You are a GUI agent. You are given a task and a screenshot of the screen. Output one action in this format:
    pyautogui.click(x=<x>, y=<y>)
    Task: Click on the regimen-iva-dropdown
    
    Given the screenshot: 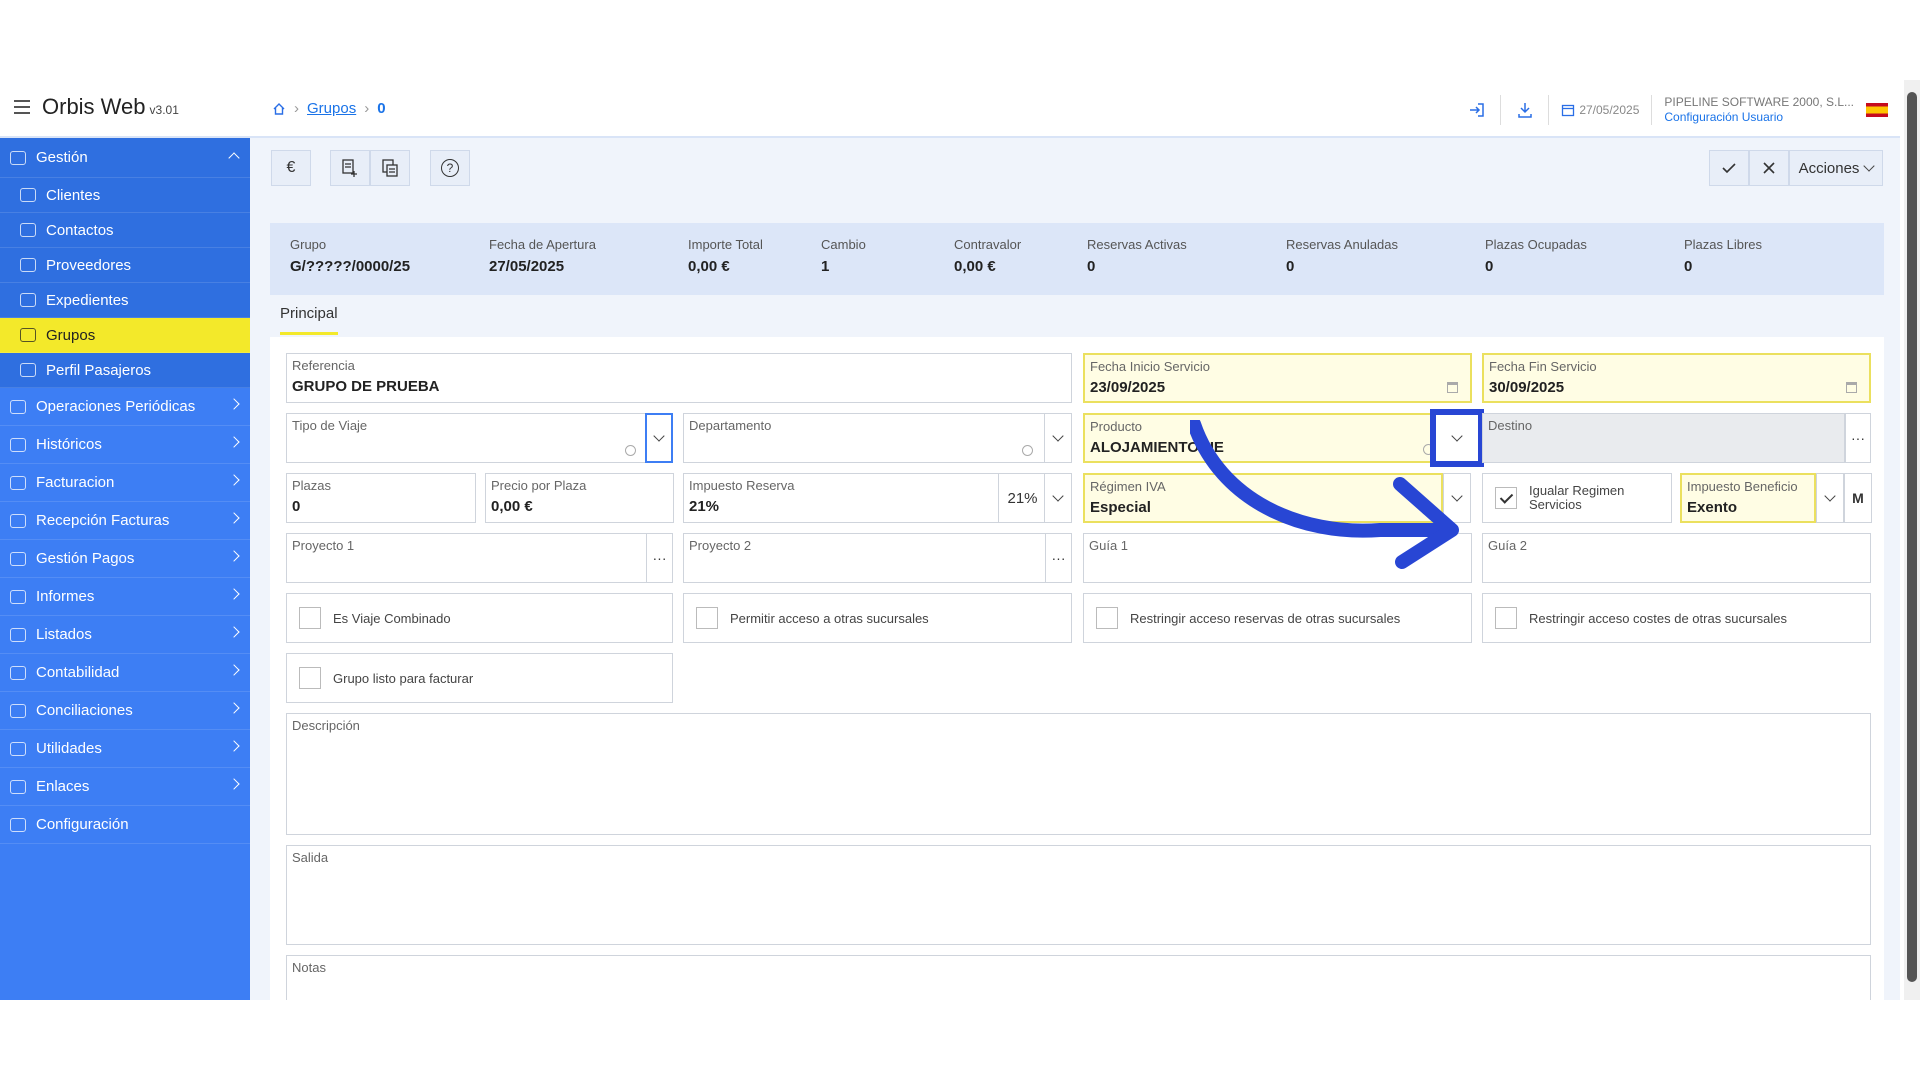 What is the action you would take?
    pyautogui.click(x=1457, y=498)
    